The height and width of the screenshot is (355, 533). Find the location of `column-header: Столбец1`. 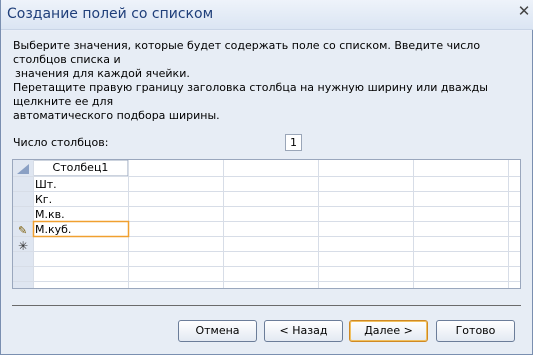

column-header: Столбец1 is located at coordinates (80, 168).